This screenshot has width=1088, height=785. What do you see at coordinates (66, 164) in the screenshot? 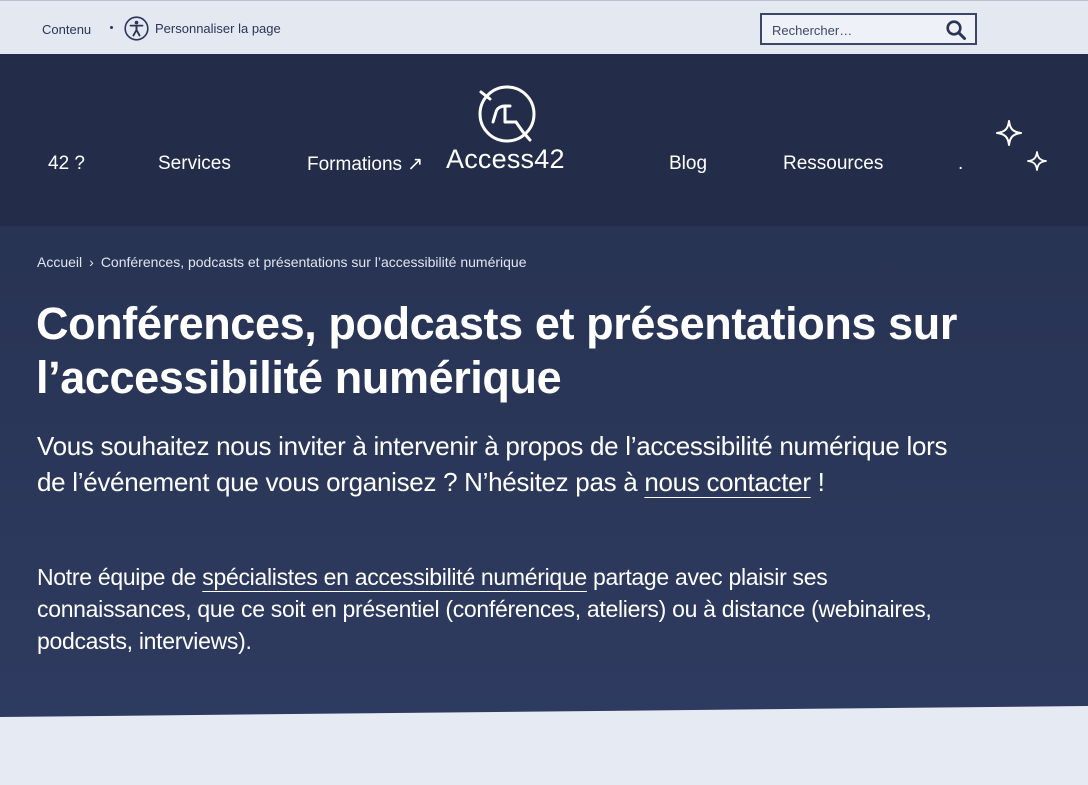
I see `nav-item-about: 42 ?` at bounding box center [66, 164].